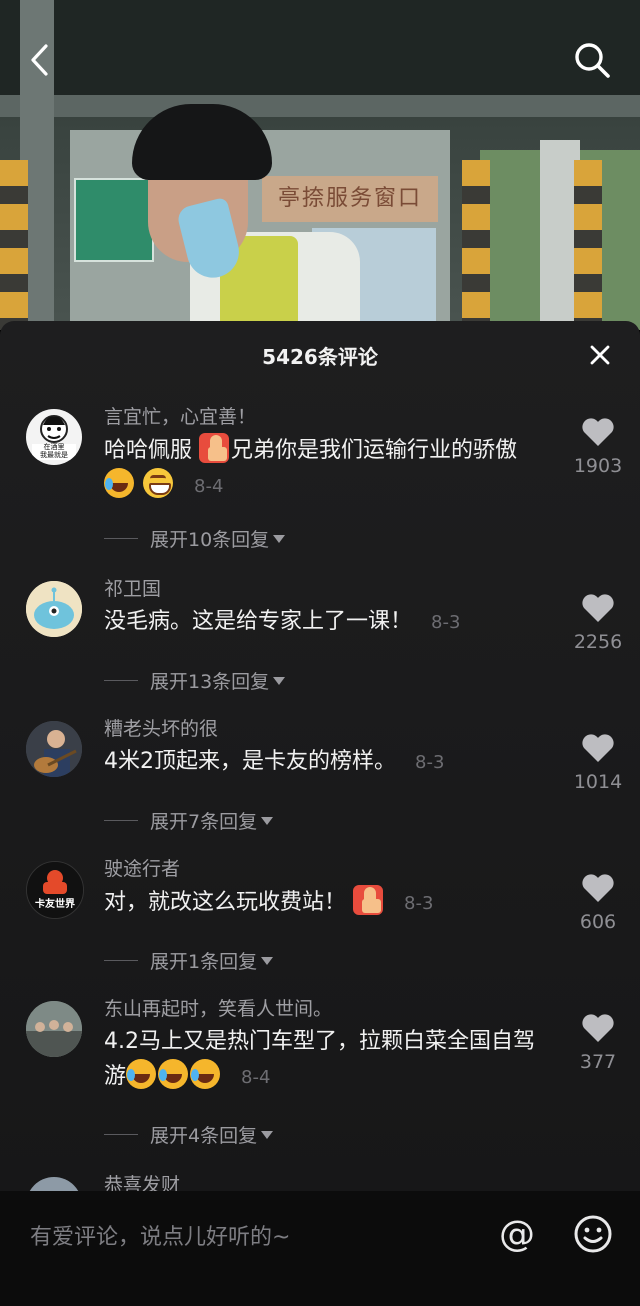  I want to click on search-icon, so click(592, 60).